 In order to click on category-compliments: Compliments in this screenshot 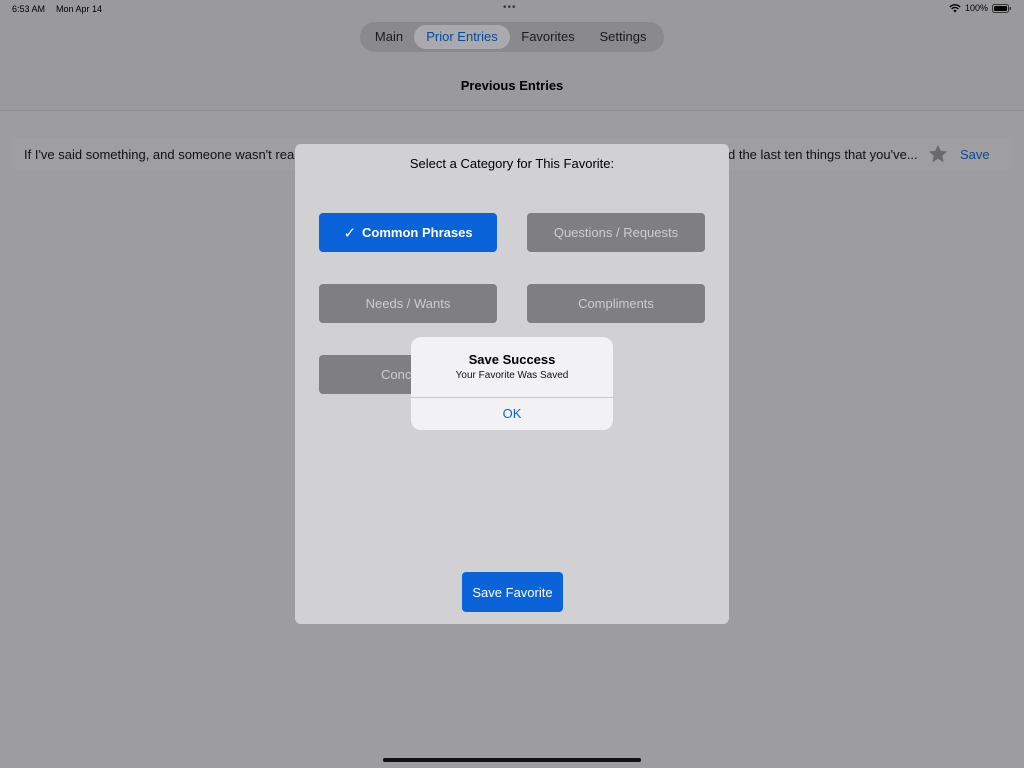, I will do `click(616, 303)`.